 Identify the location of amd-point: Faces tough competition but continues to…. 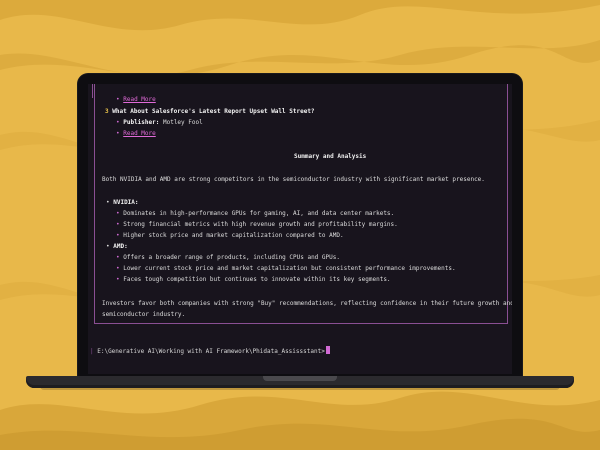
(257, 279).